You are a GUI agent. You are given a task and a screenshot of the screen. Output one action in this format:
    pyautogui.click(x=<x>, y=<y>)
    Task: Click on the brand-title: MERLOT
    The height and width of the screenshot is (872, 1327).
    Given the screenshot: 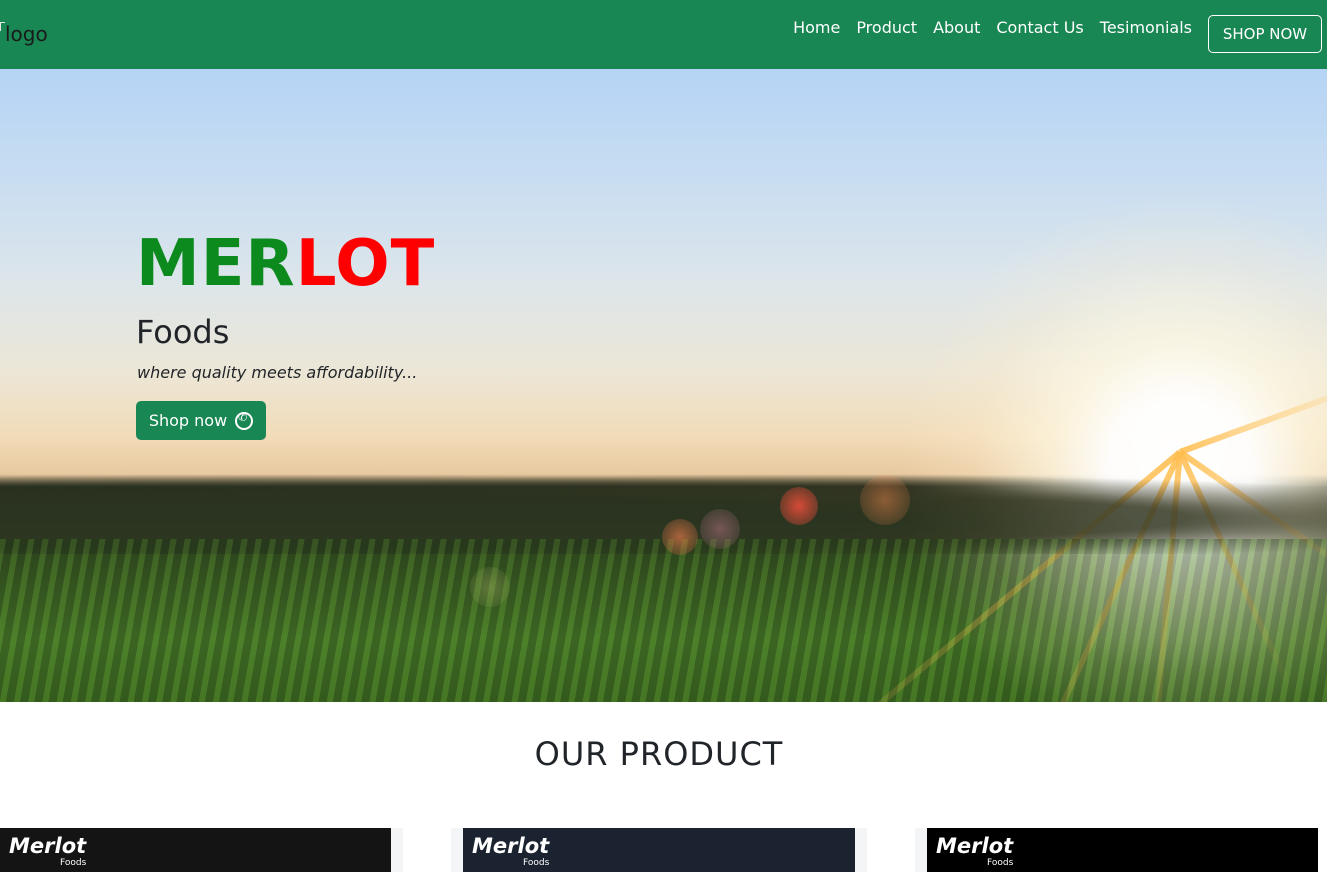 What is the action you would take?
    pyautogui.click(x=285, y=264)
    